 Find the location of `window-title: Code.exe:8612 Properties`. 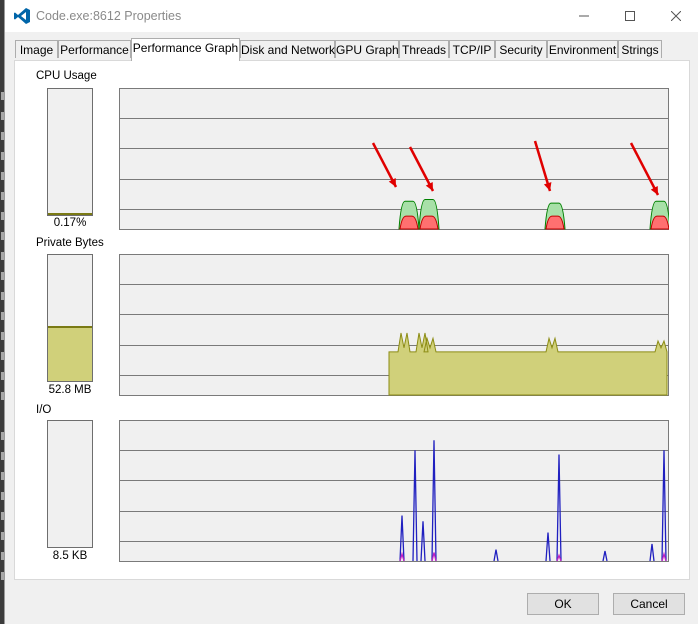

window-title: Code.exe:8612 Properties is located at coordinates (109, 16).